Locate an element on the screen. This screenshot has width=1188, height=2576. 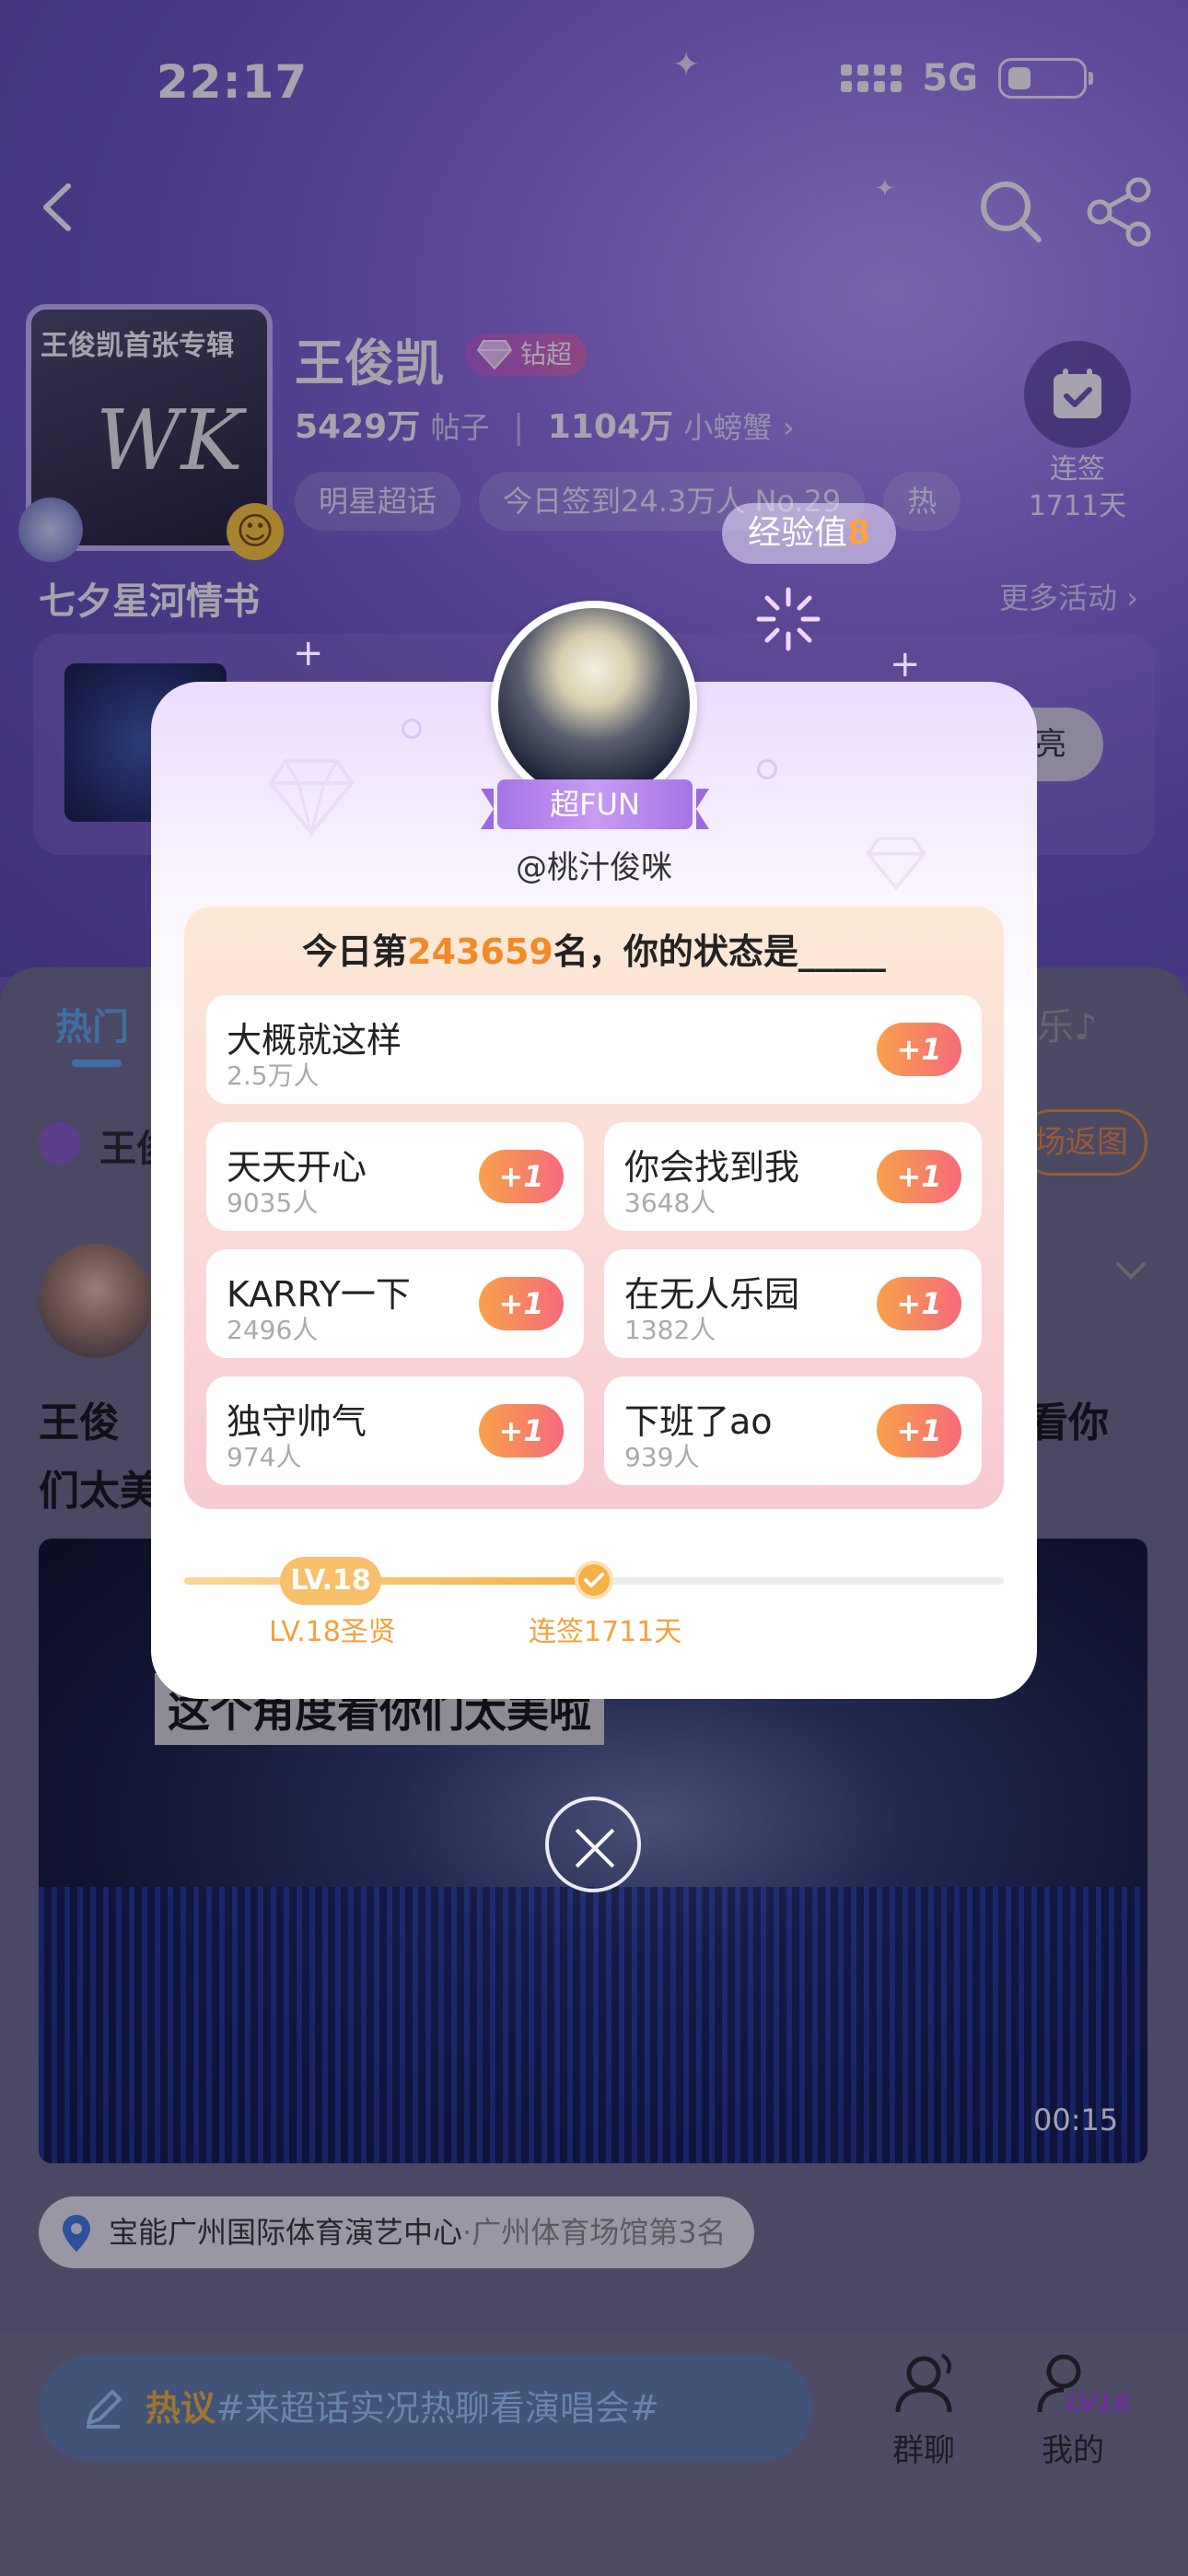
status-option: 在无人乐园 1382人 +1 is located at coordinates (793, 1303).